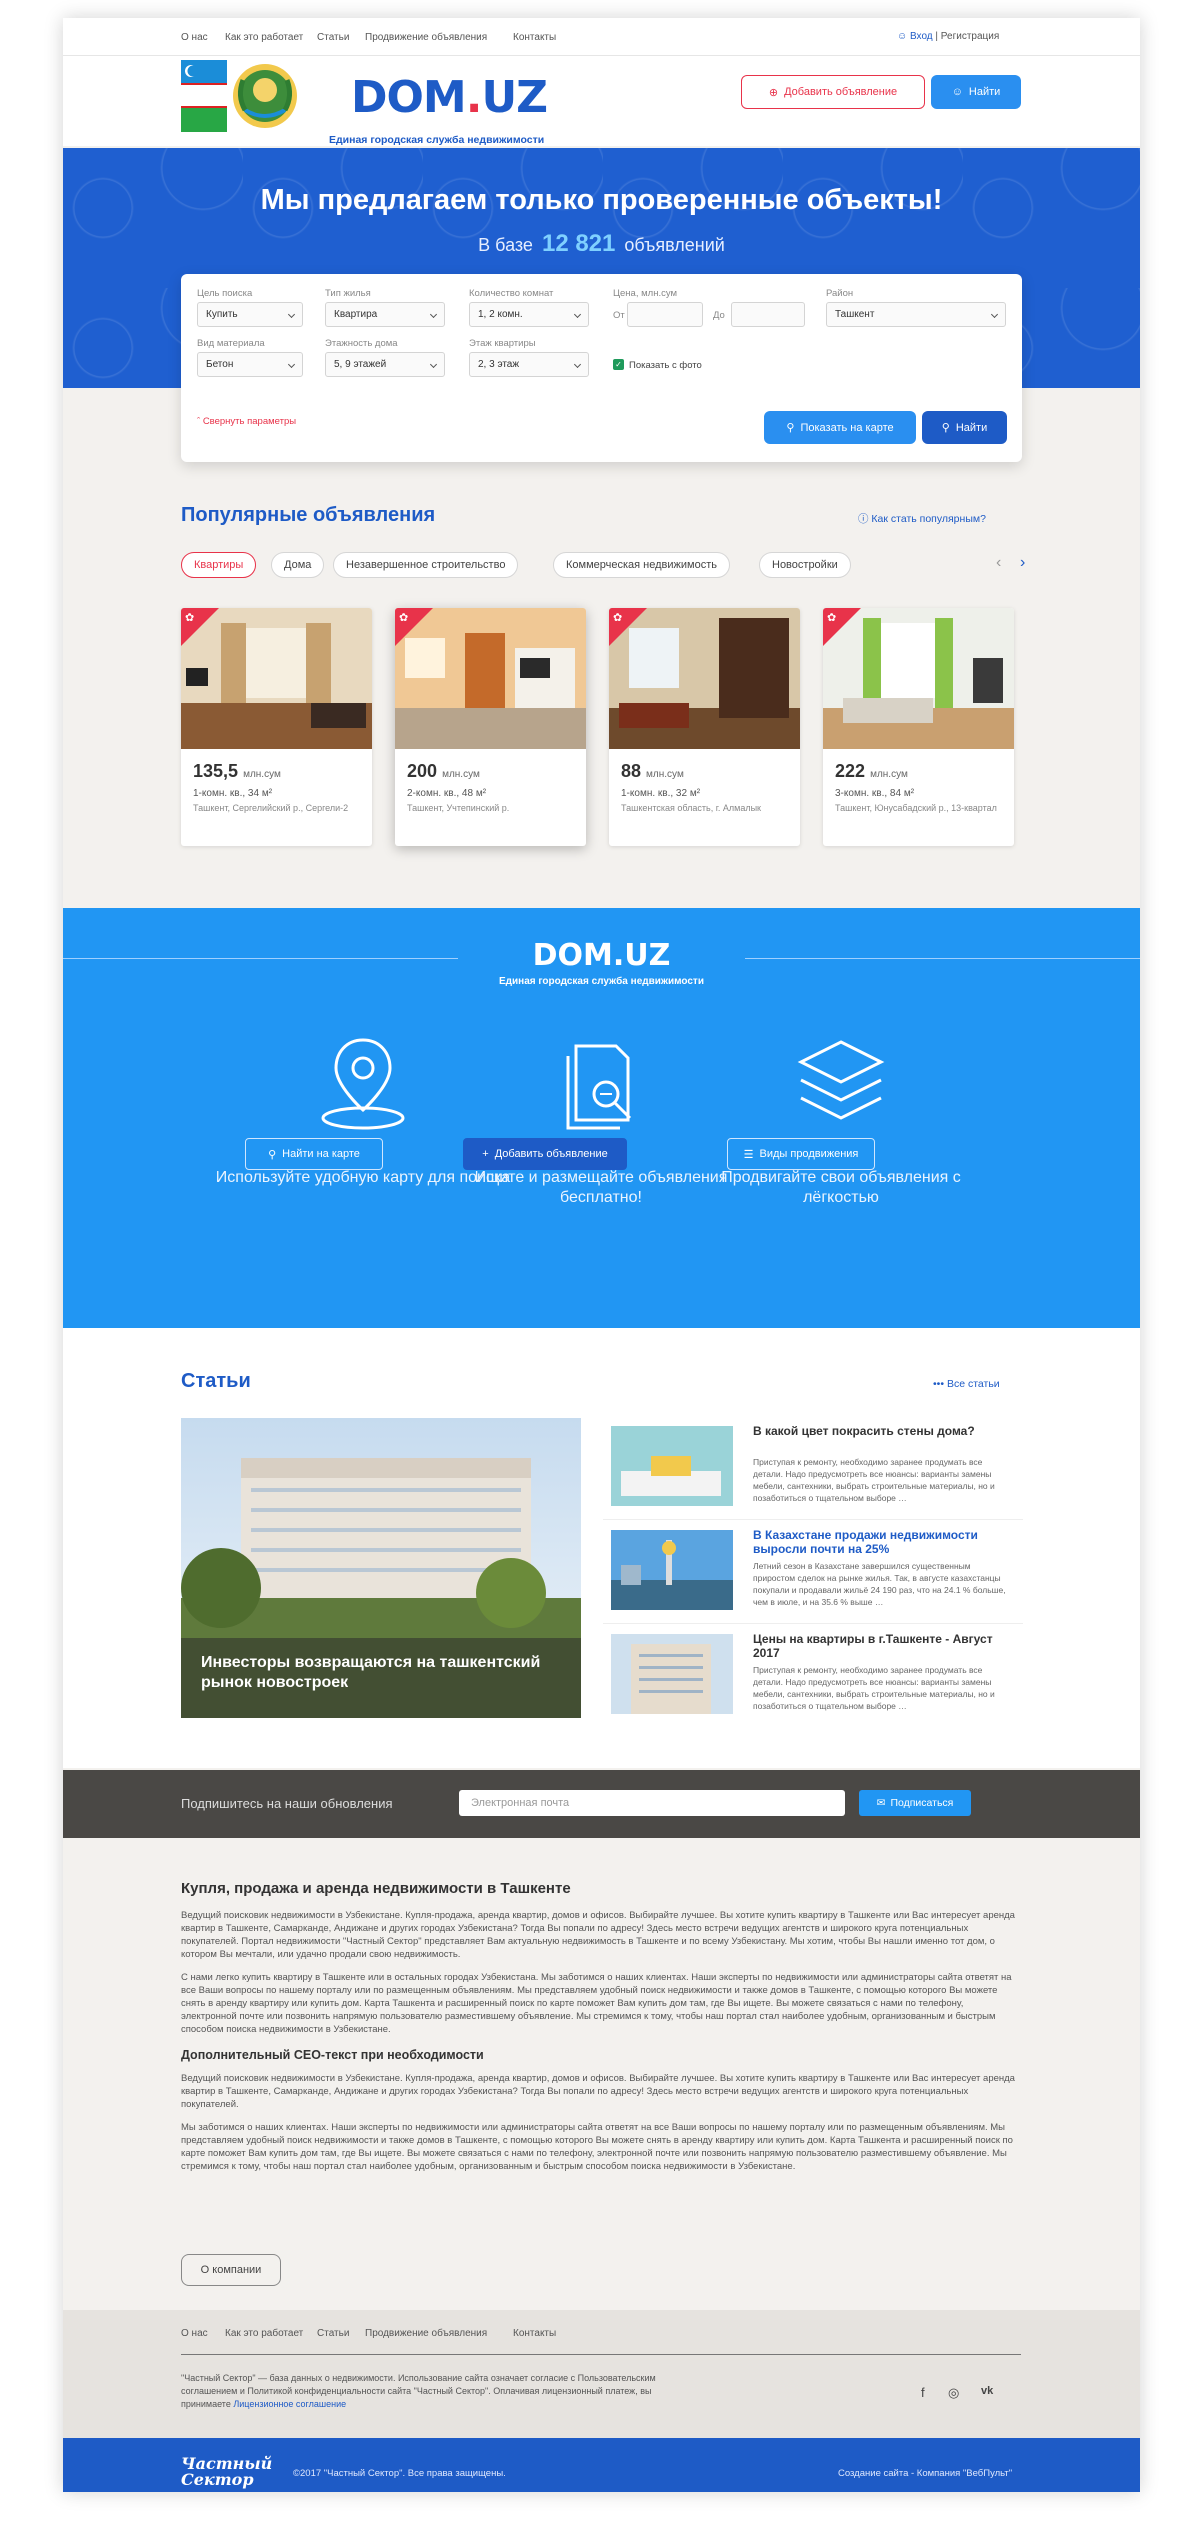 This screenshot has height=2539, width=1200. Describe the element at coordinates (833, 92) in the screenshot. I see `add-listing-button: ⊕ Добавить объявление` at that location.